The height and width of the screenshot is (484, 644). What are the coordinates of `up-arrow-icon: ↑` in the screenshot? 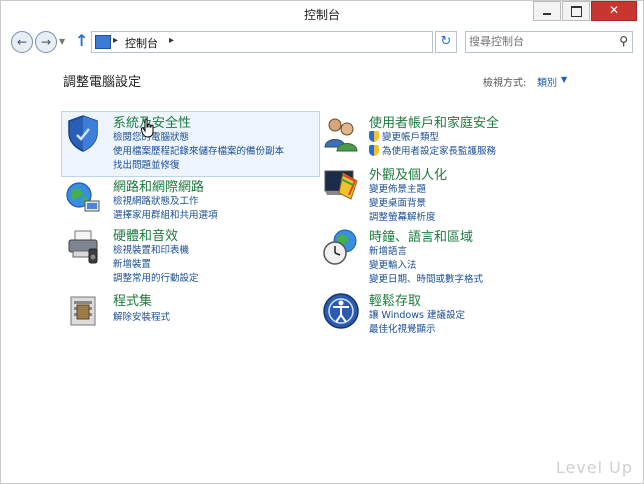 It's located at (81, 40).